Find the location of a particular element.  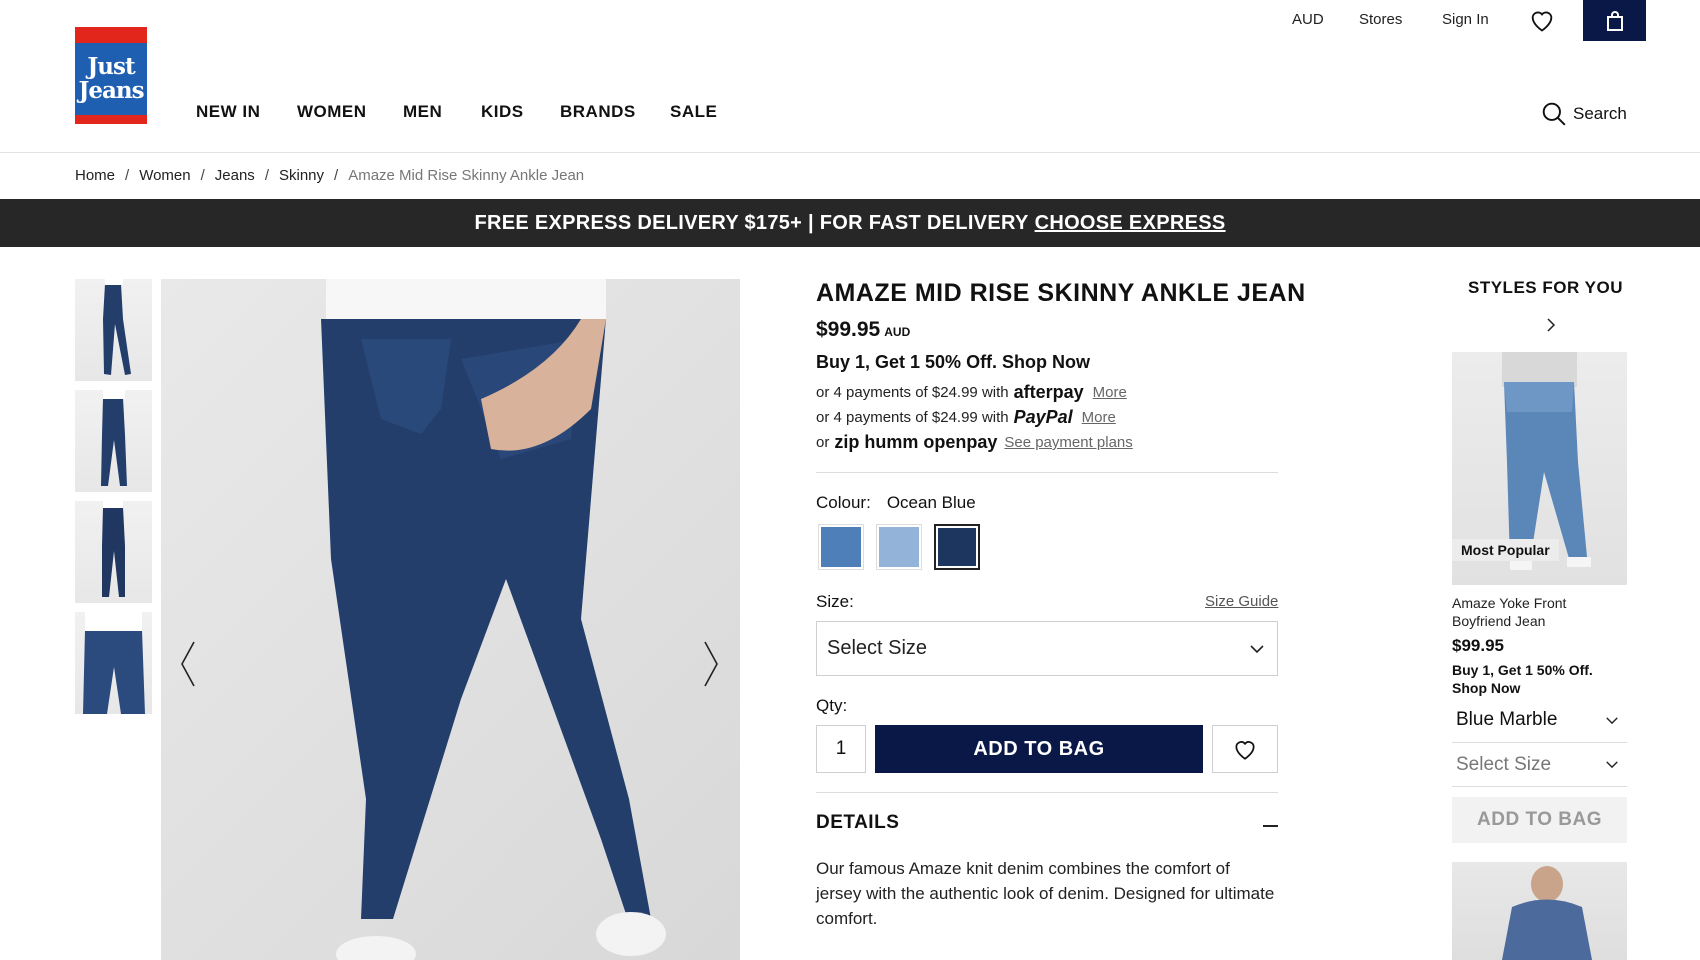

recommended-colour-value: Blue Marble is located at coordinates (1507, 719).